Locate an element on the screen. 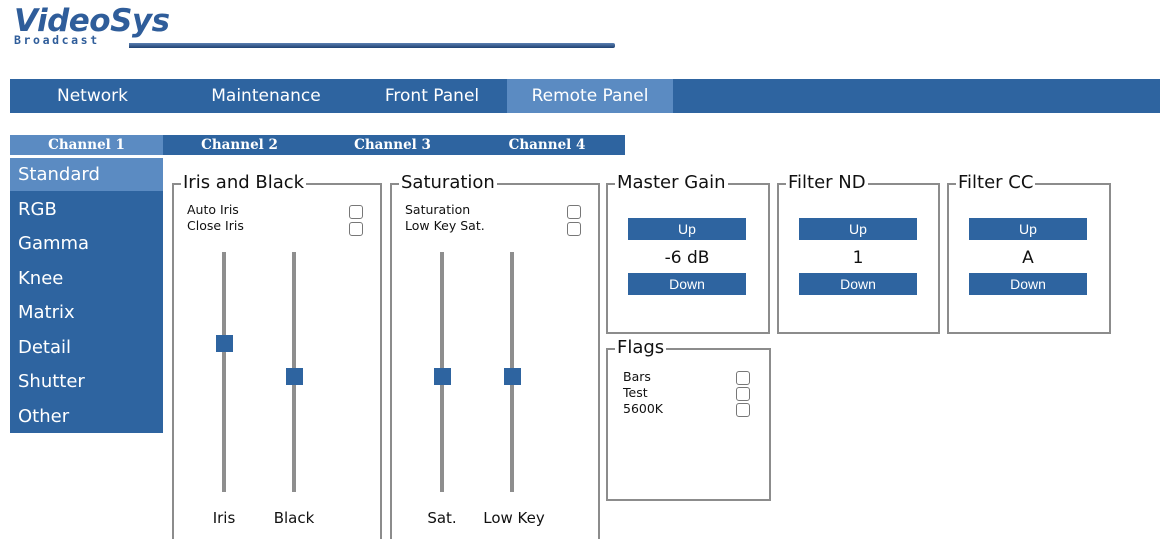  flag-bars-label: Bars is located at coordinates (637, 376).